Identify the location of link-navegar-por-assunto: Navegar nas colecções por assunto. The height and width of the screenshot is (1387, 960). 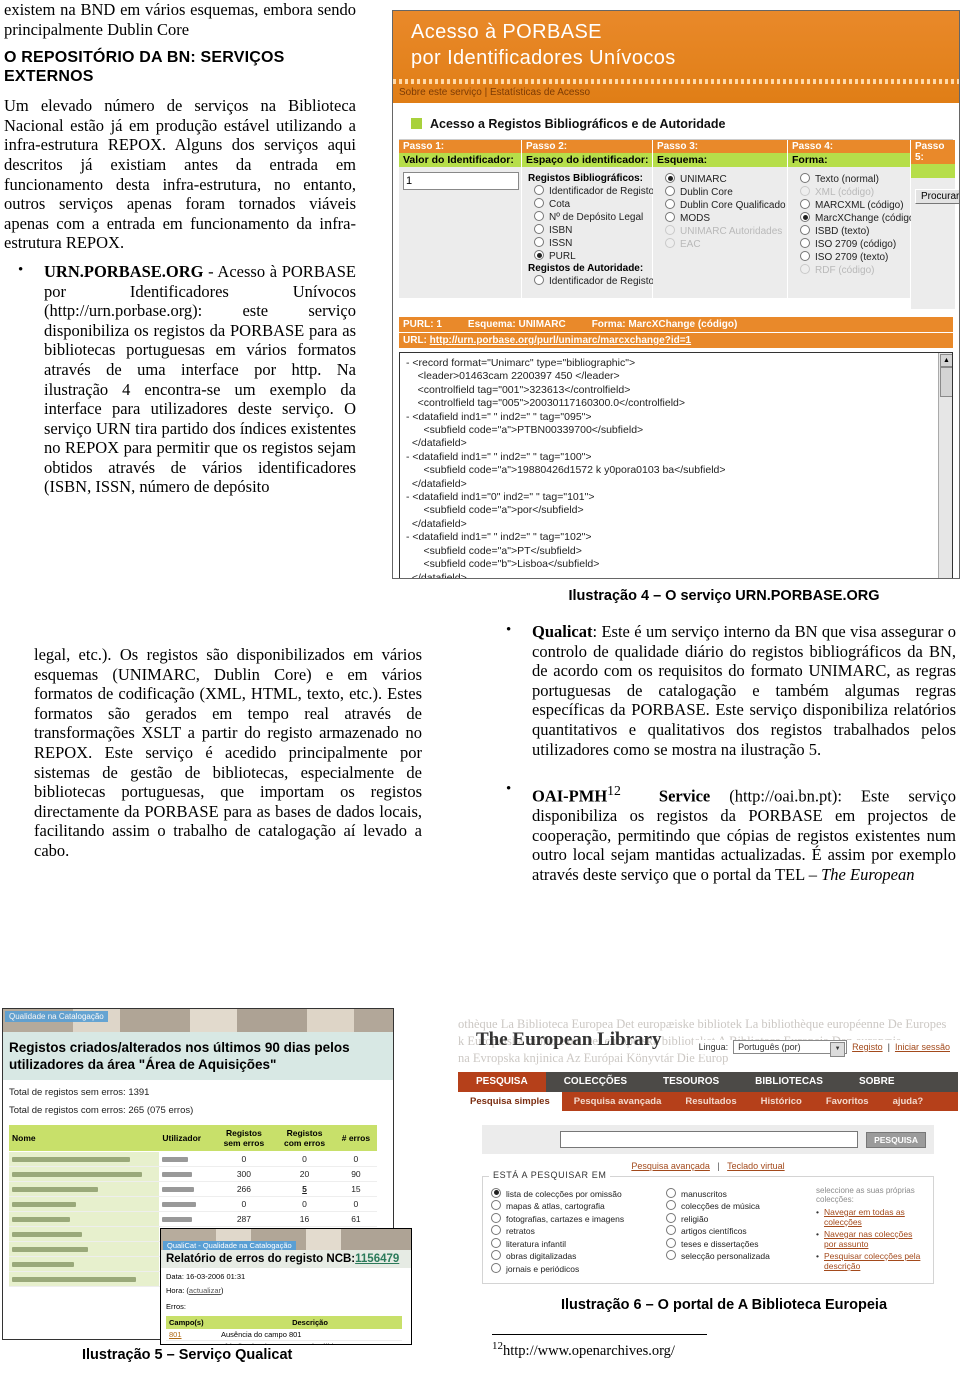
(870, 1239).